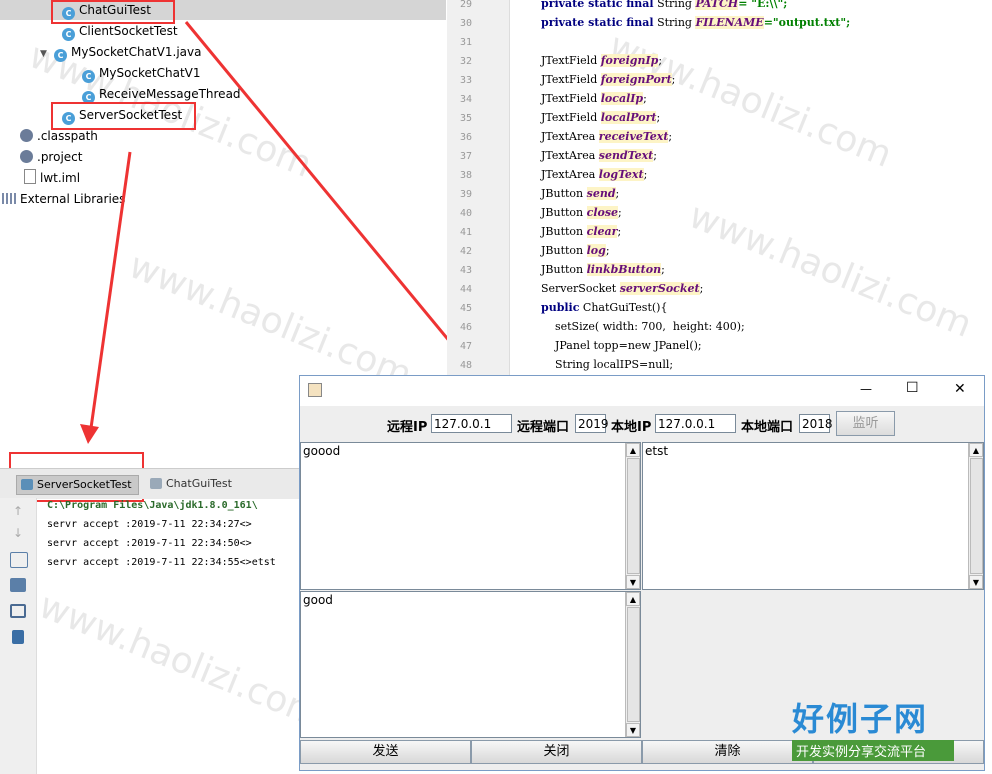 This screenshot has height=774, width=992. What do you see at coordinates (865, 423) in the screenshot?
I see `listen-button: 监听` at bounding box center [865, 423].